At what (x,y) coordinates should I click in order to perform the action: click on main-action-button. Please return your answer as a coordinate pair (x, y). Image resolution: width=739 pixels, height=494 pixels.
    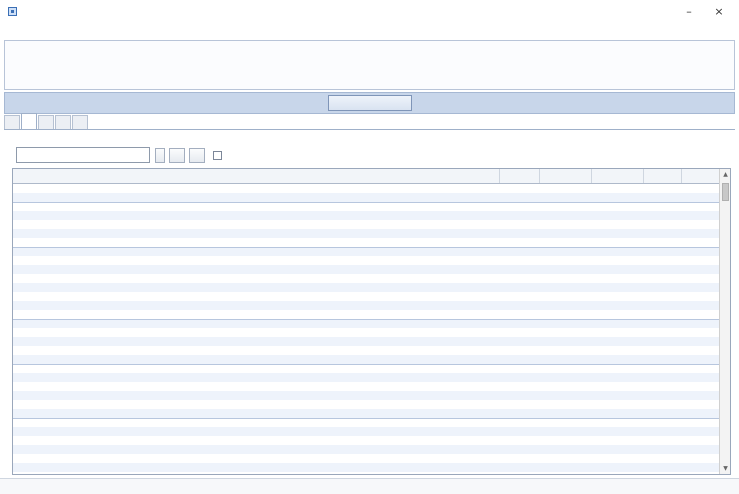
    Looking at the image, I should click on (369, 103).